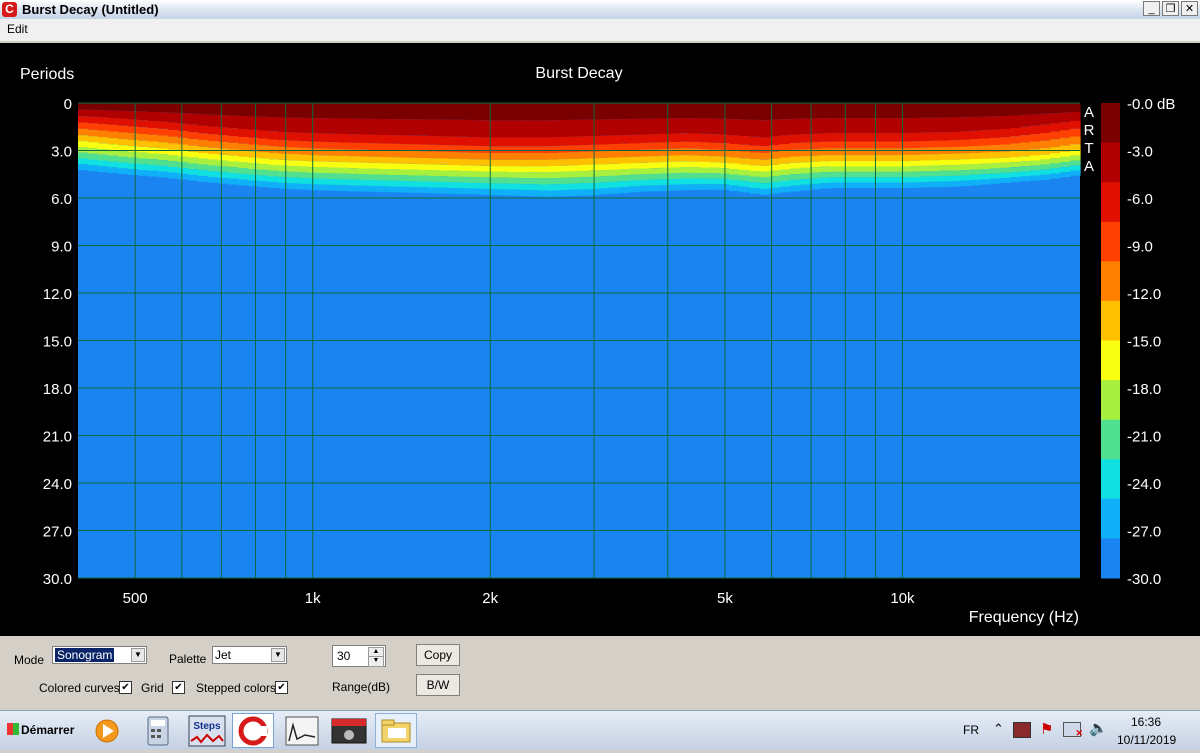 The image size is (1200, 753). I want to click on start-button: Démarrer, so click(41, 730).